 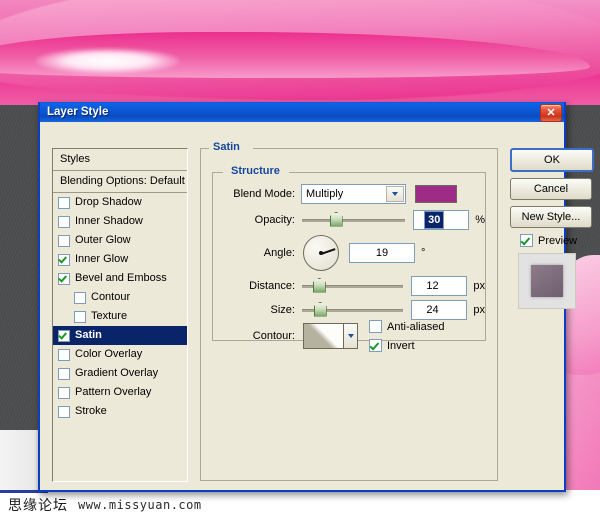 What do you see at coordinates (323, 336) in the screenshot?
I see `contour-preview-swatch` at bounding box center [323, 336].